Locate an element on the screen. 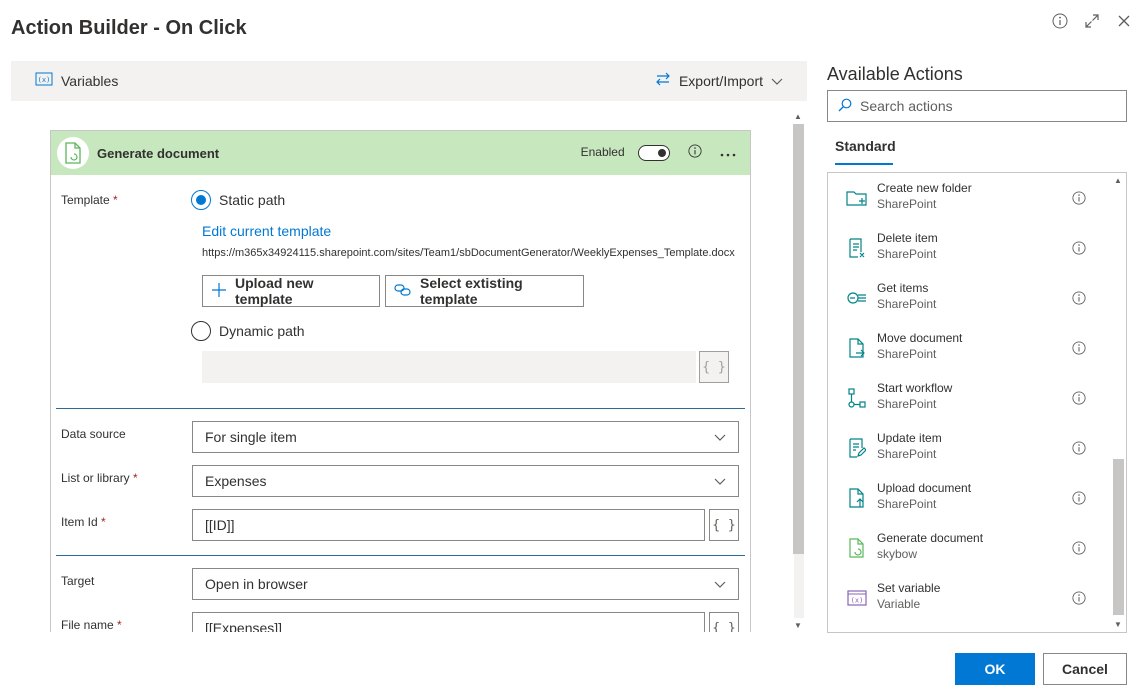 The width and height of the screenshot is (1143, 695). action-item-get-items: Get items SharePoint is located at coordinates (969, 298).